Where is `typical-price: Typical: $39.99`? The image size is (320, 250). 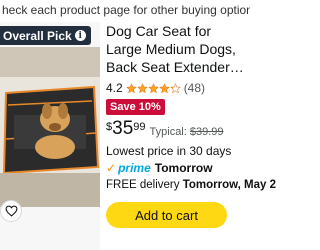 typical-price: Typical: $39.99 is located at coordinates (187, 132).